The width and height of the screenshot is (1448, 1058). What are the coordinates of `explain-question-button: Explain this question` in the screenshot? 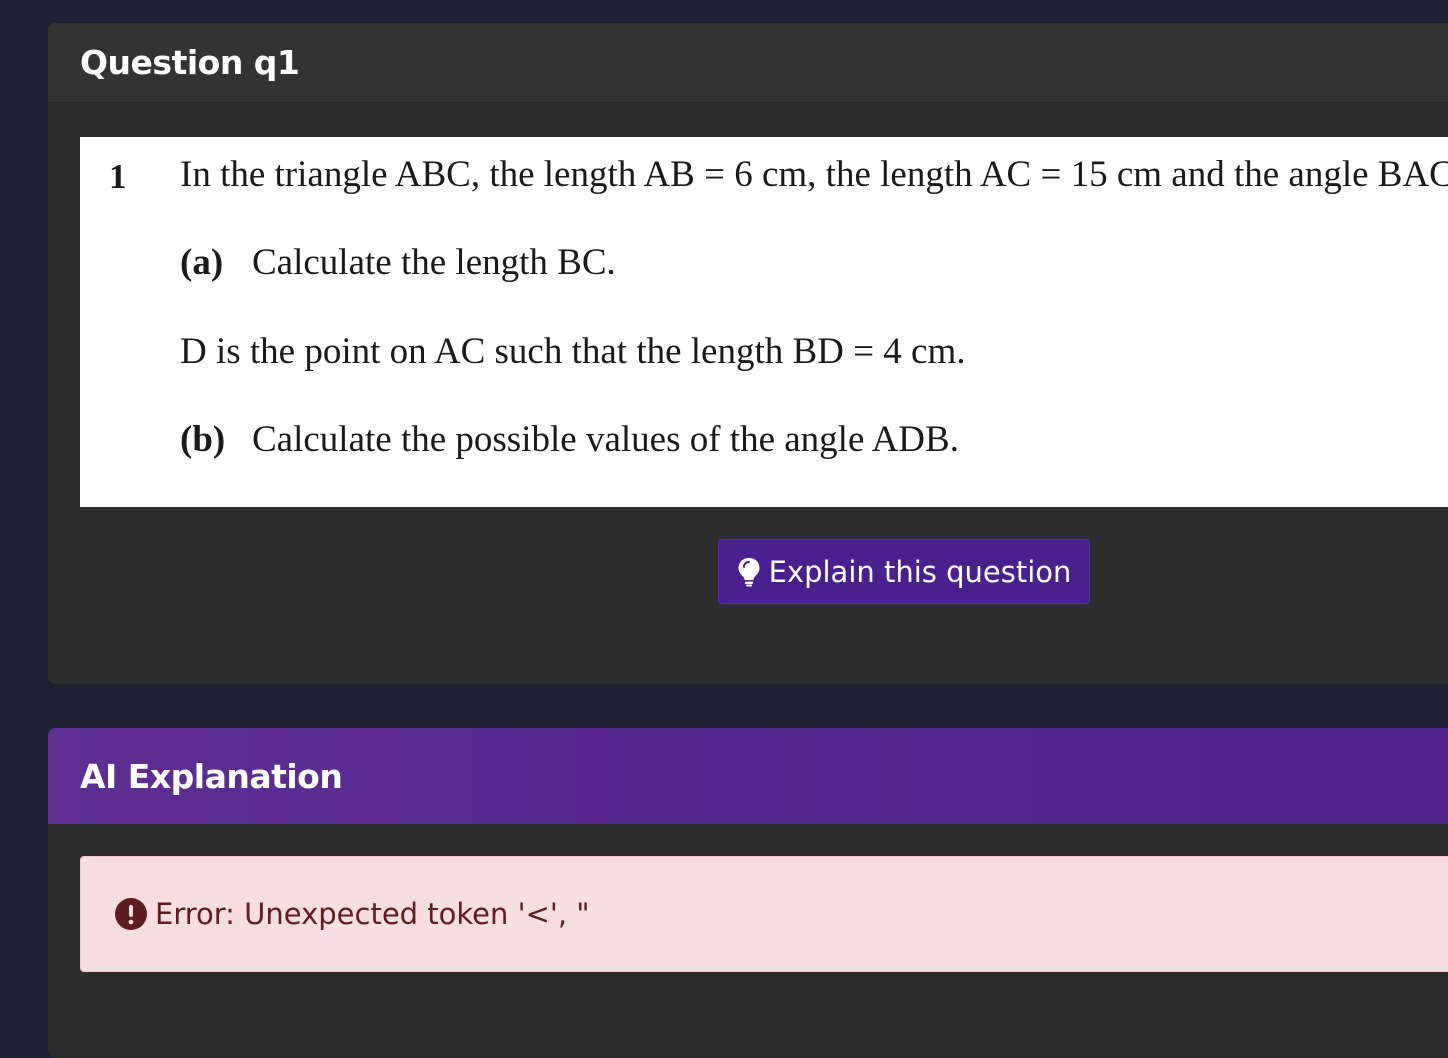 It's located at (904, 571).